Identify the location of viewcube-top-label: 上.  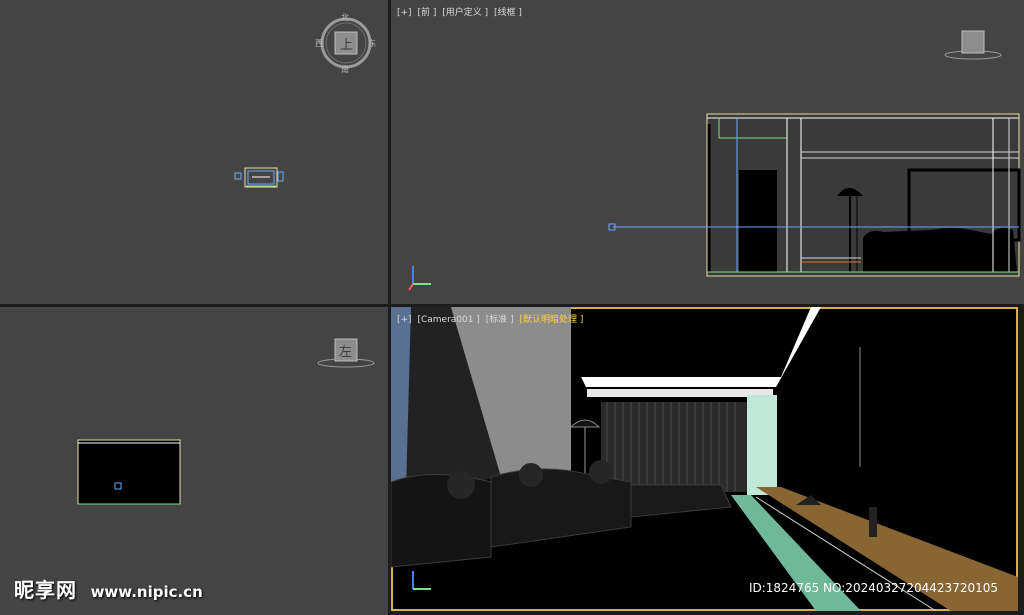
(347, 45).